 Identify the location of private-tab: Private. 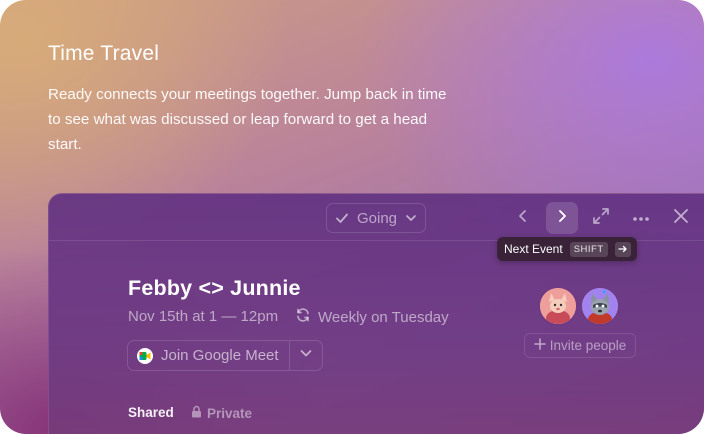
(221, 413).